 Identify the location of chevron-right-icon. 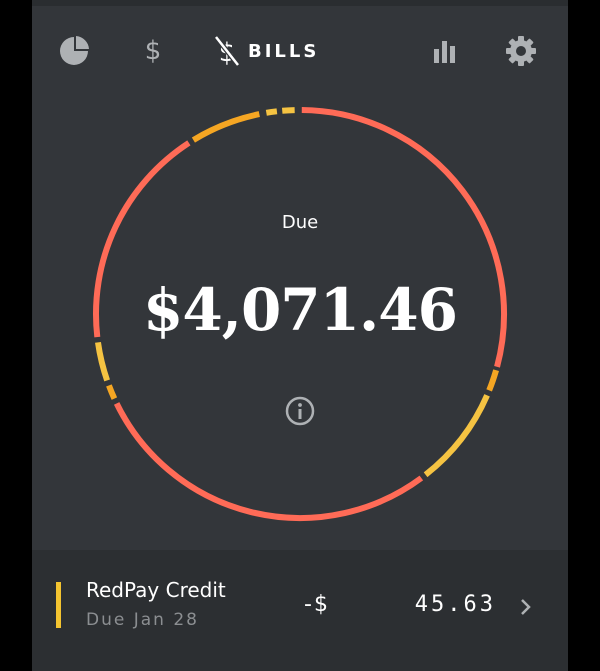
(526, 607).